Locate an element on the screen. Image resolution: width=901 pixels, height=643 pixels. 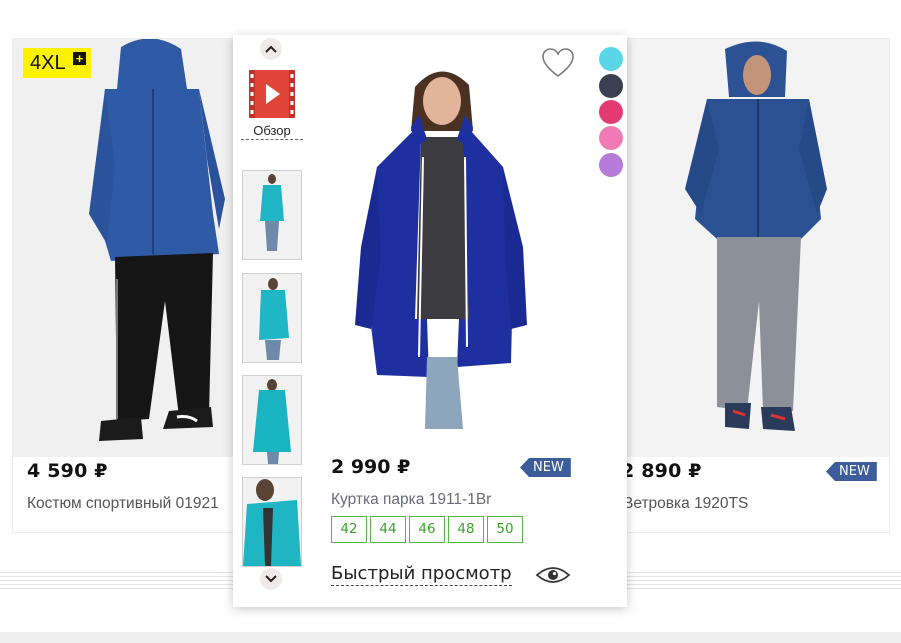
product-name: Костюм спортивный 01921 is located at coordinates (123, 504).